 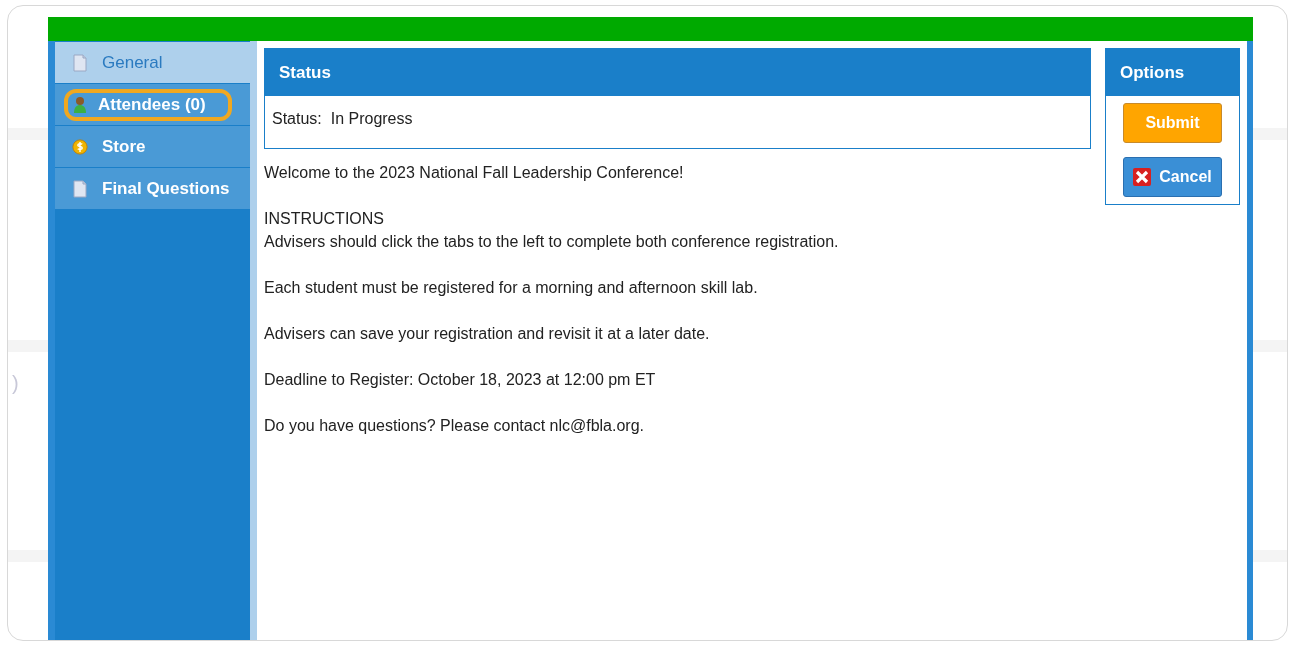 What do you see at coordinates (152, 62) in the screenshot?
I see `sidebar-tab: General` at bounding box center [152, 62].